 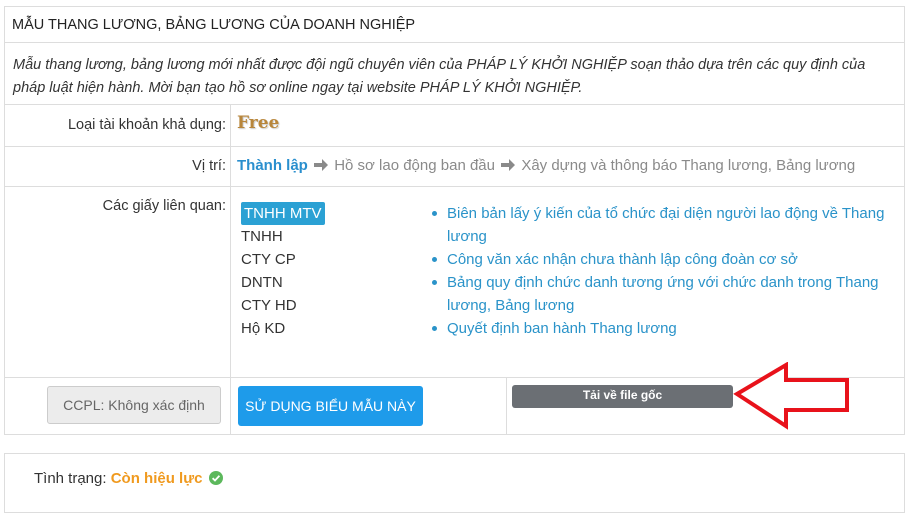 I want to click on use-template-button: SỬ DỤNG BIỂU MẪU NÀY, so click(x=330, y=406).